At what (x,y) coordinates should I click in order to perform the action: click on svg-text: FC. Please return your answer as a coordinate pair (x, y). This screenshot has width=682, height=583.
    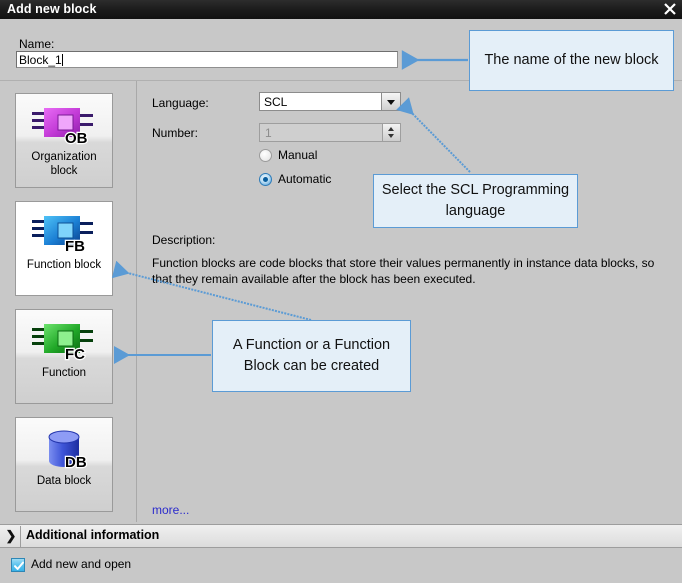
    Looking at the image, I should click on (75, 354).